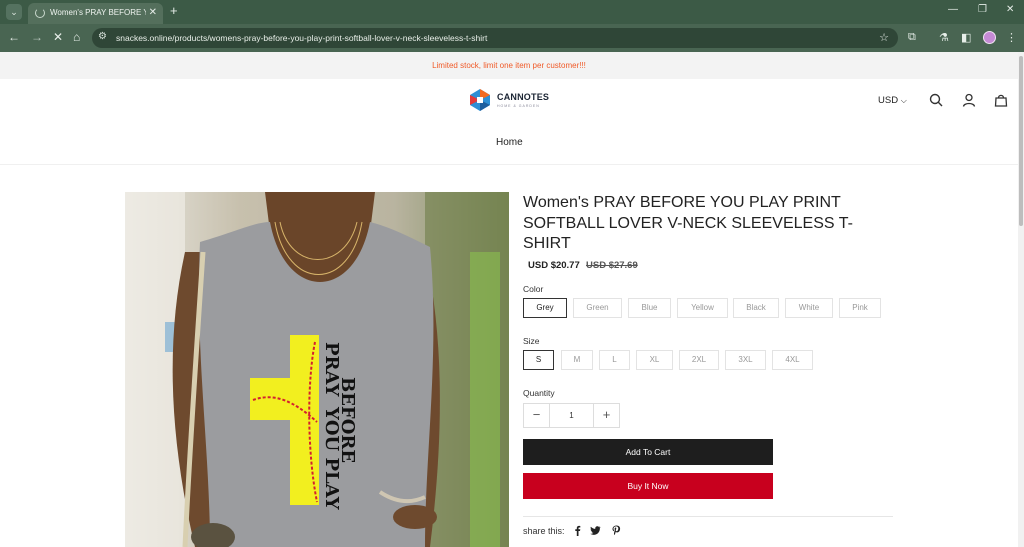 This screenshot has height=547, width=1024. What do you see at coordinates (612, 265) in the screenshot?
I see `compare-at-price: USD $27.69` at bounding box center [612, 265].